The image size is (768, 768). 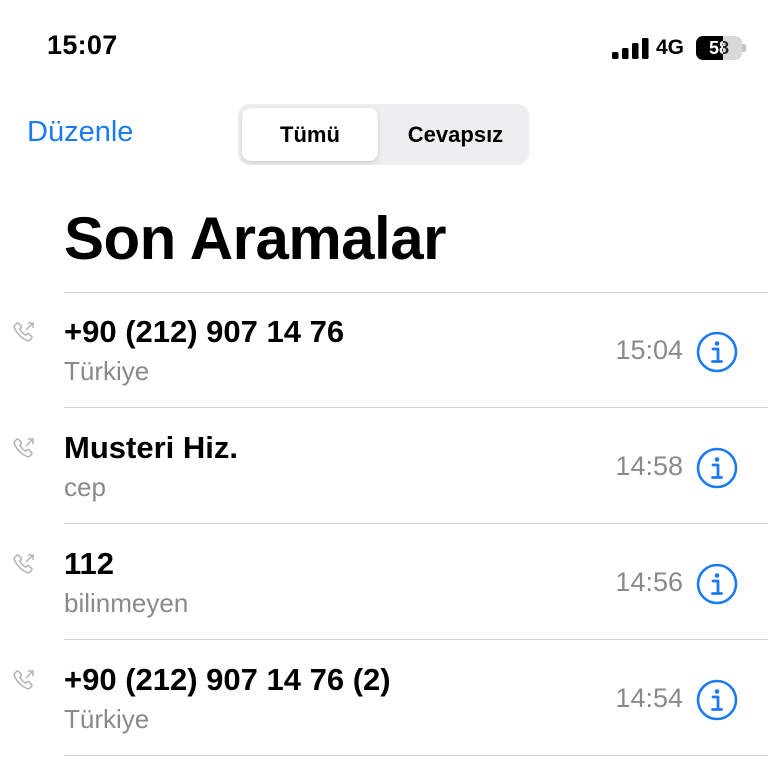 What do you see at coordinates (80, 132) in the screenshot?
I see `edit-button: Düzenle` at bounding box center [80, 132].